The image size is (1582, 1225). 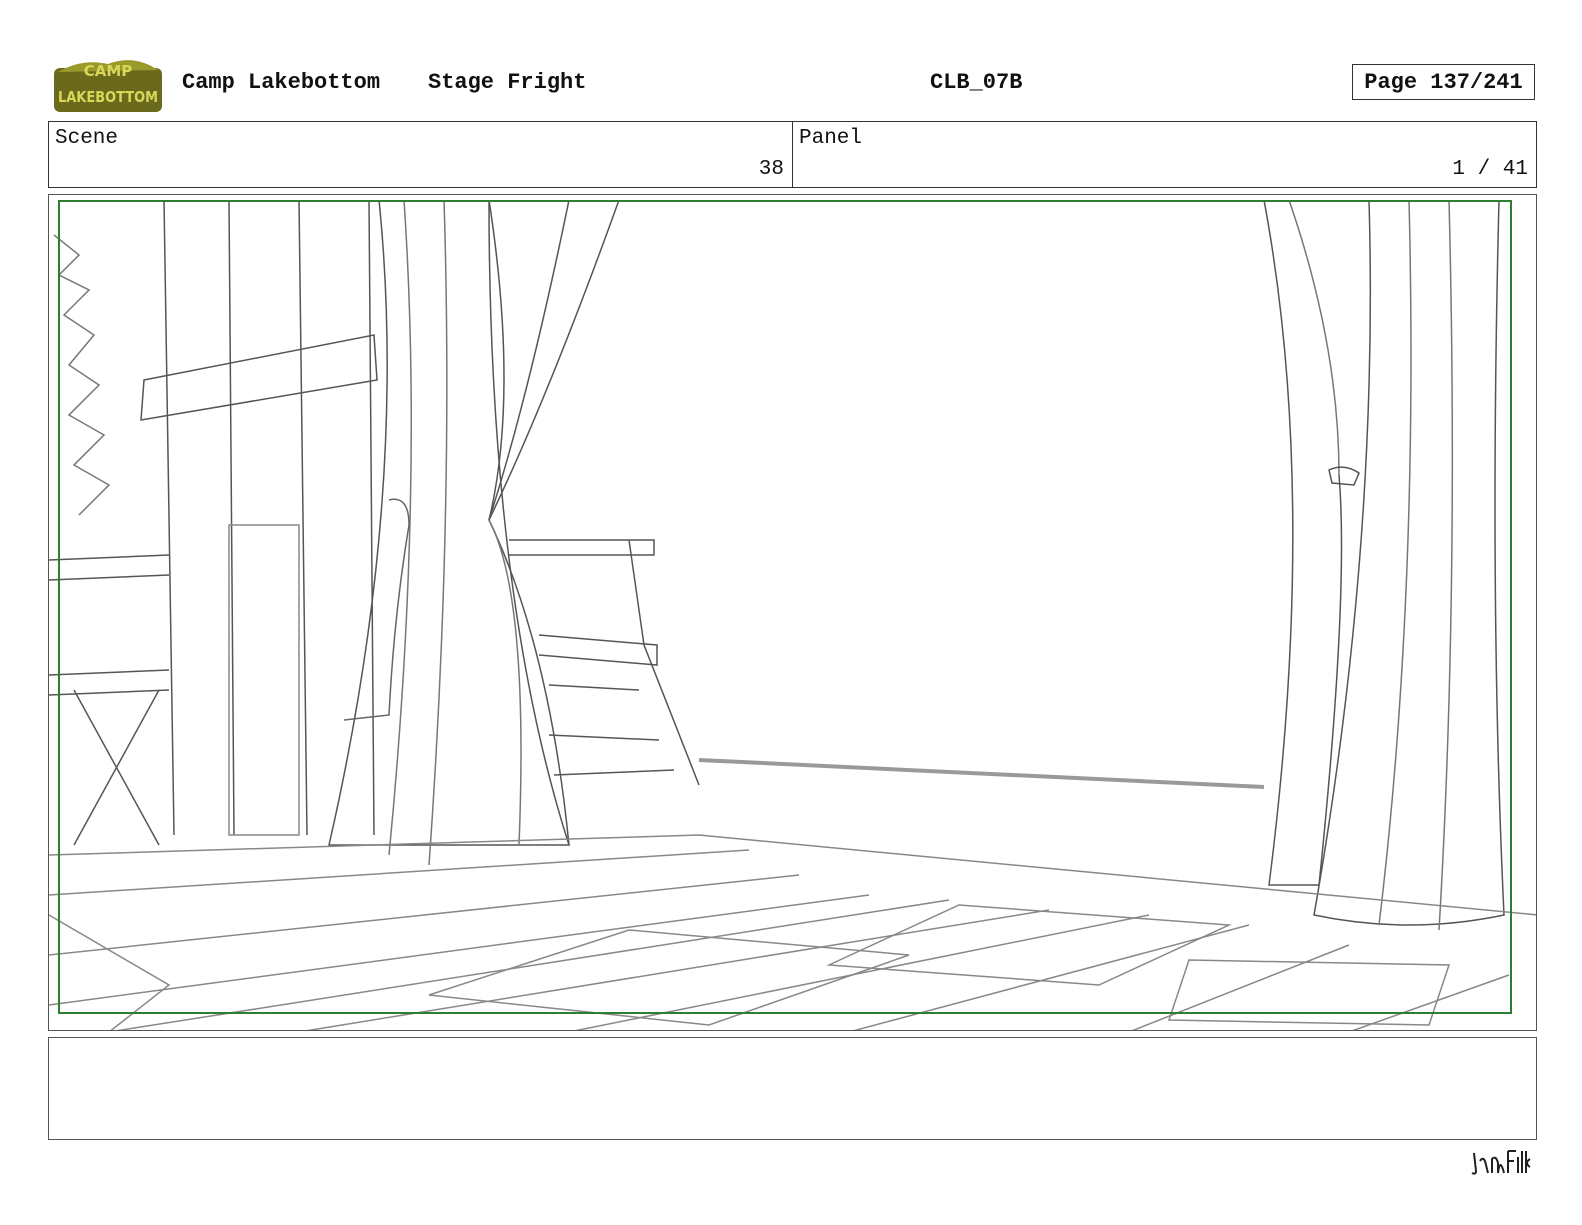 I want to click on episode-title: Stage Fright, so click(x=507, y=82).